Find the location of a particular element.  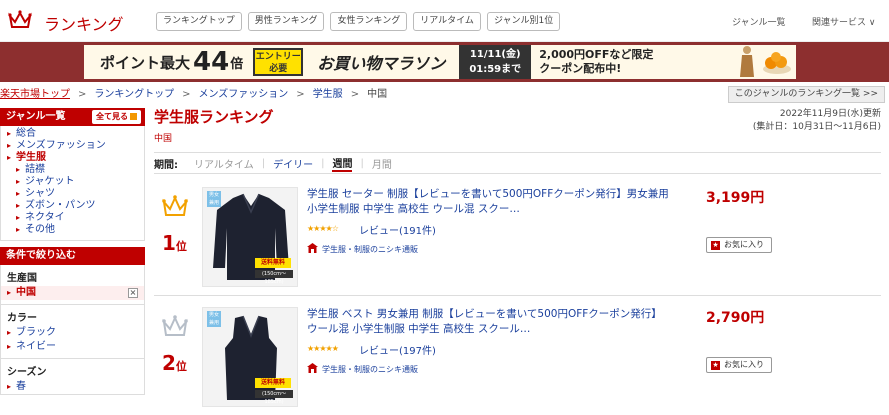

top-tabs: ランキングトップ 男性ランキング 女性ランキング リアルタイム ジャンル別1位 is located at coordinates (358, 21).